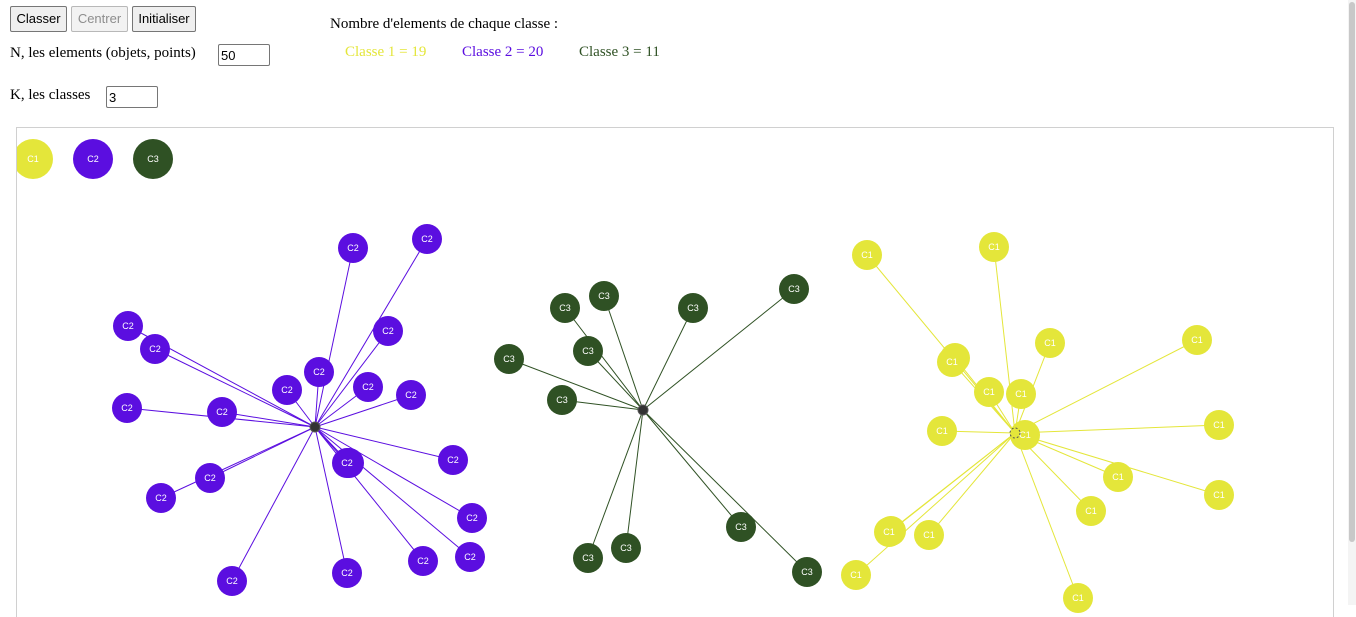 The image size is (1356, 617). What do you see at coordinates (132, 97) in the screenshot?
I see `k-classes-input` at bounding box center [132, 97].